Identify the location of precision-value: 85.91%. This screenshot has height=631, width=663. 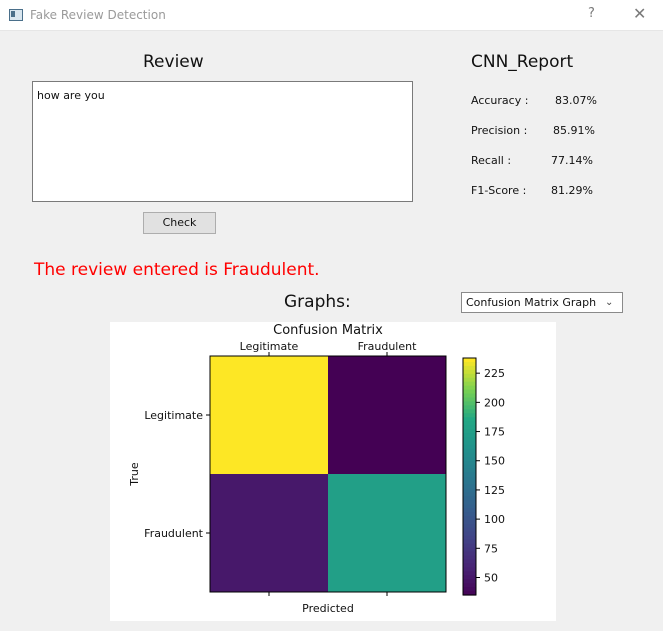
(574, 130).